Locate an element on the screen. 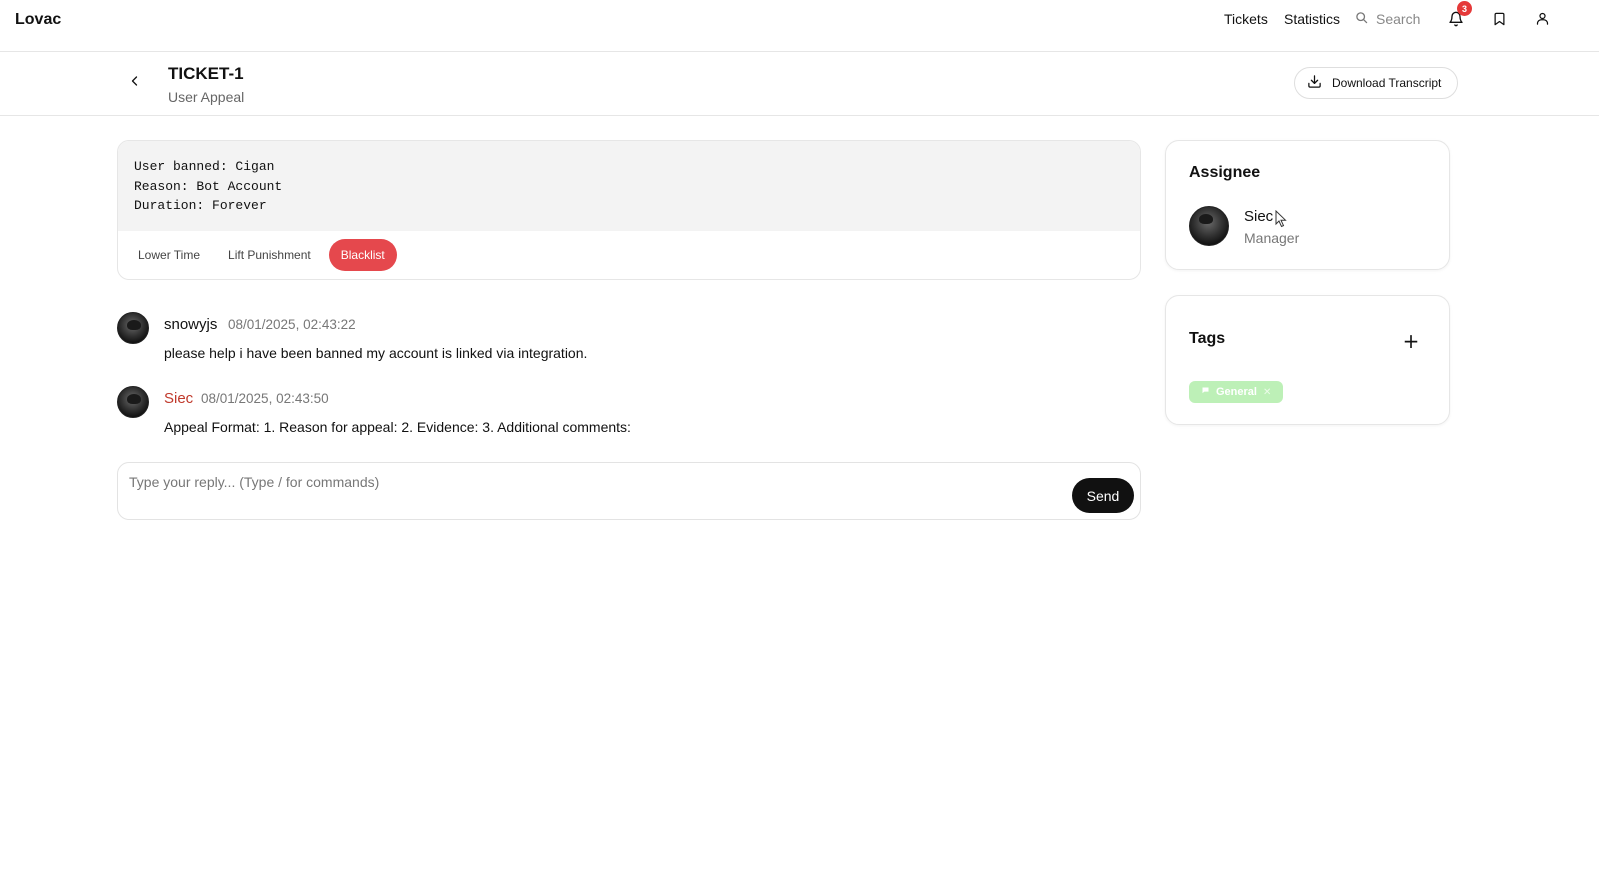  back-button is located at coordinates (135, 83).